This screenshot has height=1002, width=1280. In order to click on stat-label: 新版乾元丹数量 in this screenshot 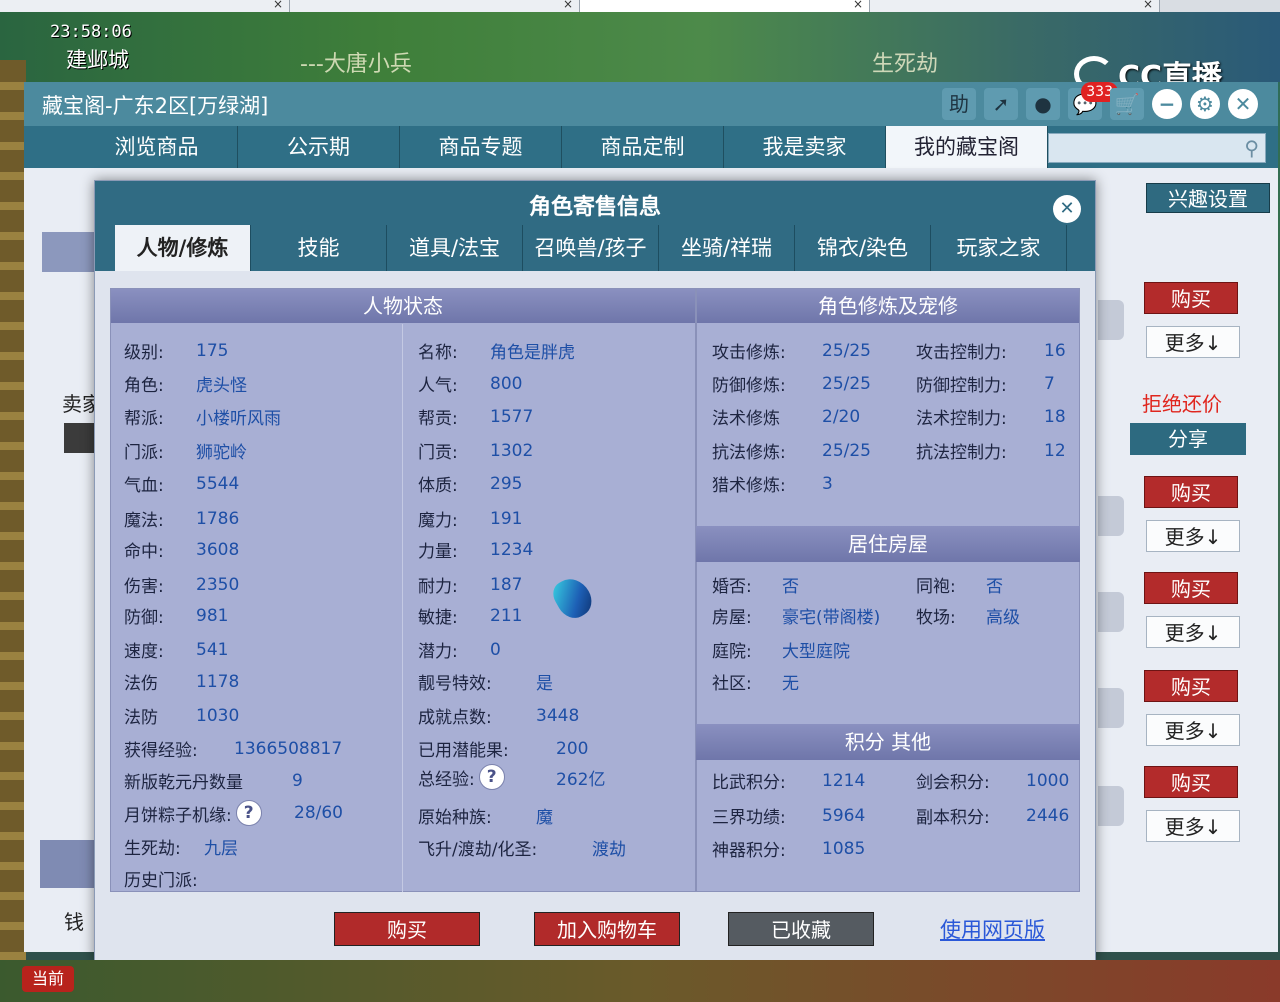, I will do `click(183, 783)`.